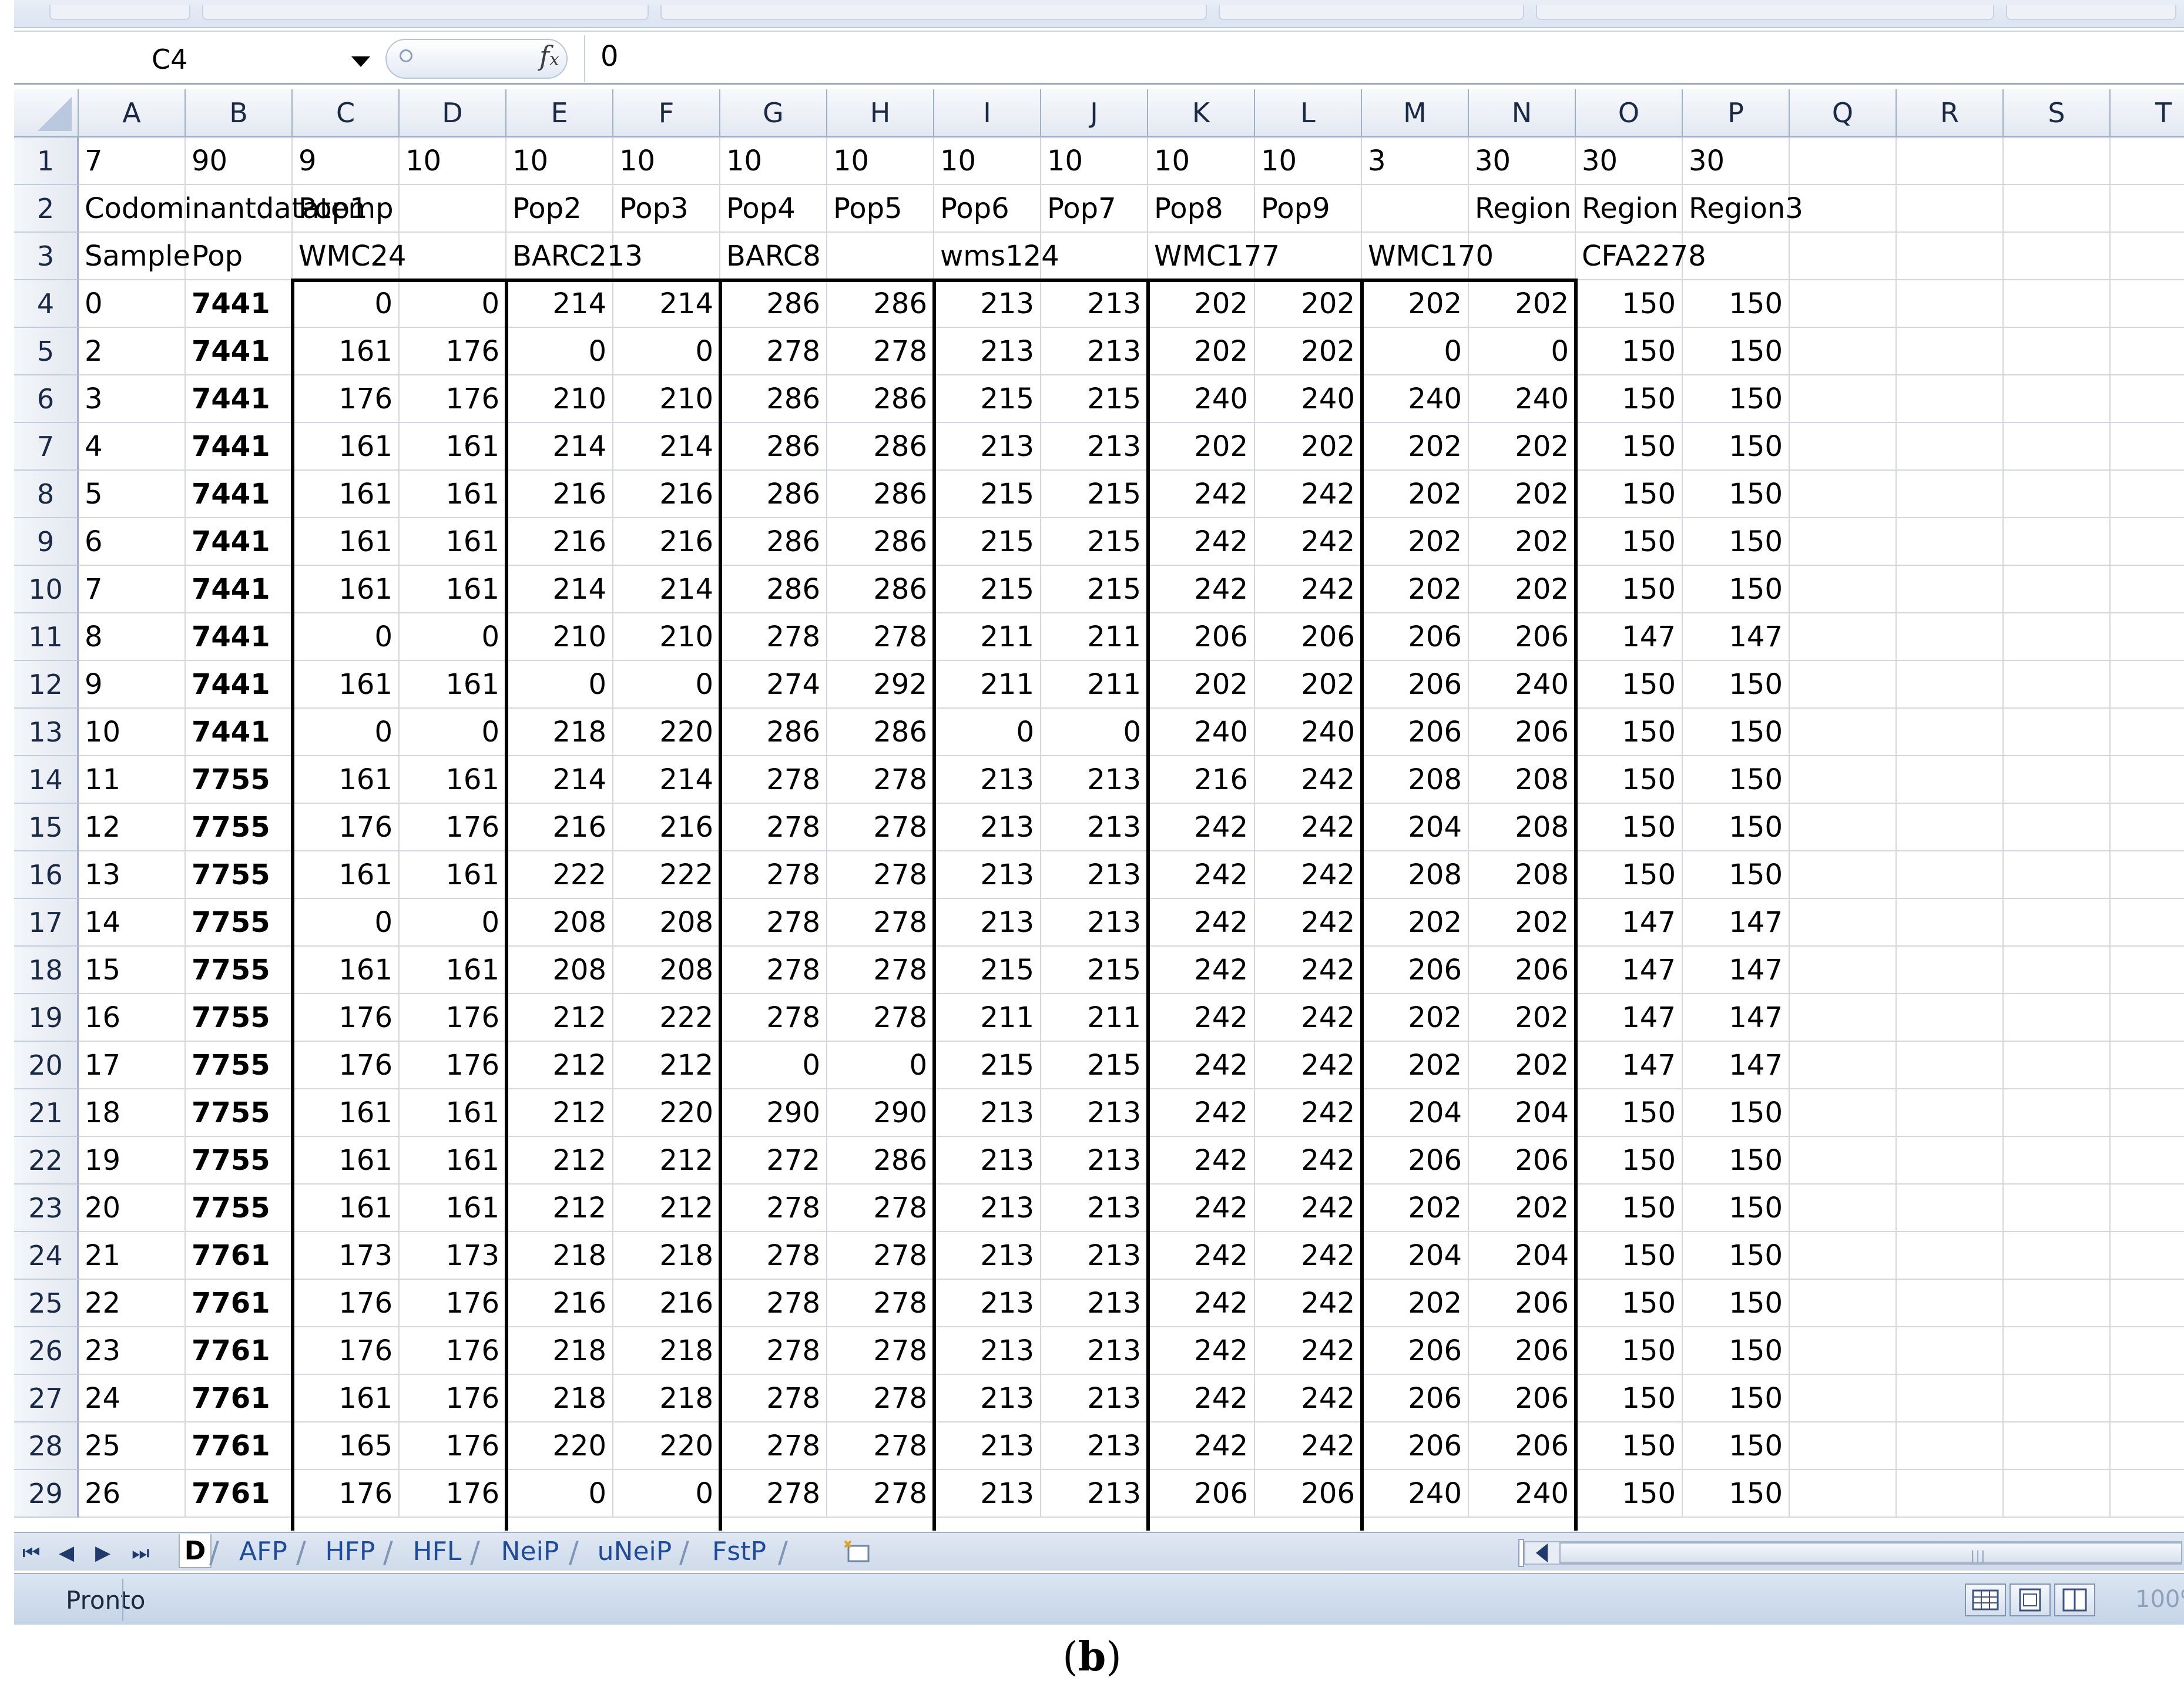  What do you see at coordinates (239, 732) in the screenshot?
I see `cell-b13: 7441` at bounding box center [239, 732].